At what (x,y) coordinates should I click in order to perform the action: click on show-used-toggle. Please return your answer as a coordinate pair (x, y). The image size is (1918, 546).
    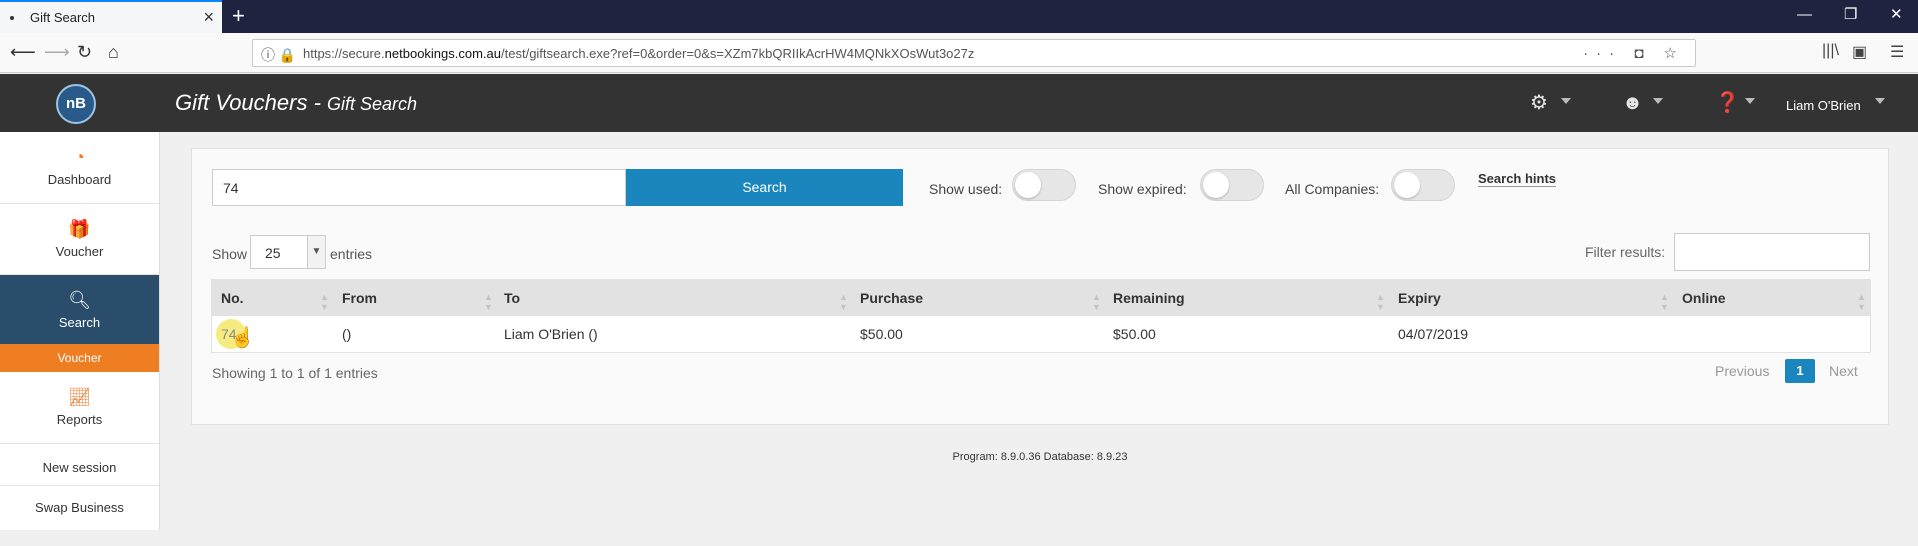
    Looking at the image, I should click on (1044, 185).